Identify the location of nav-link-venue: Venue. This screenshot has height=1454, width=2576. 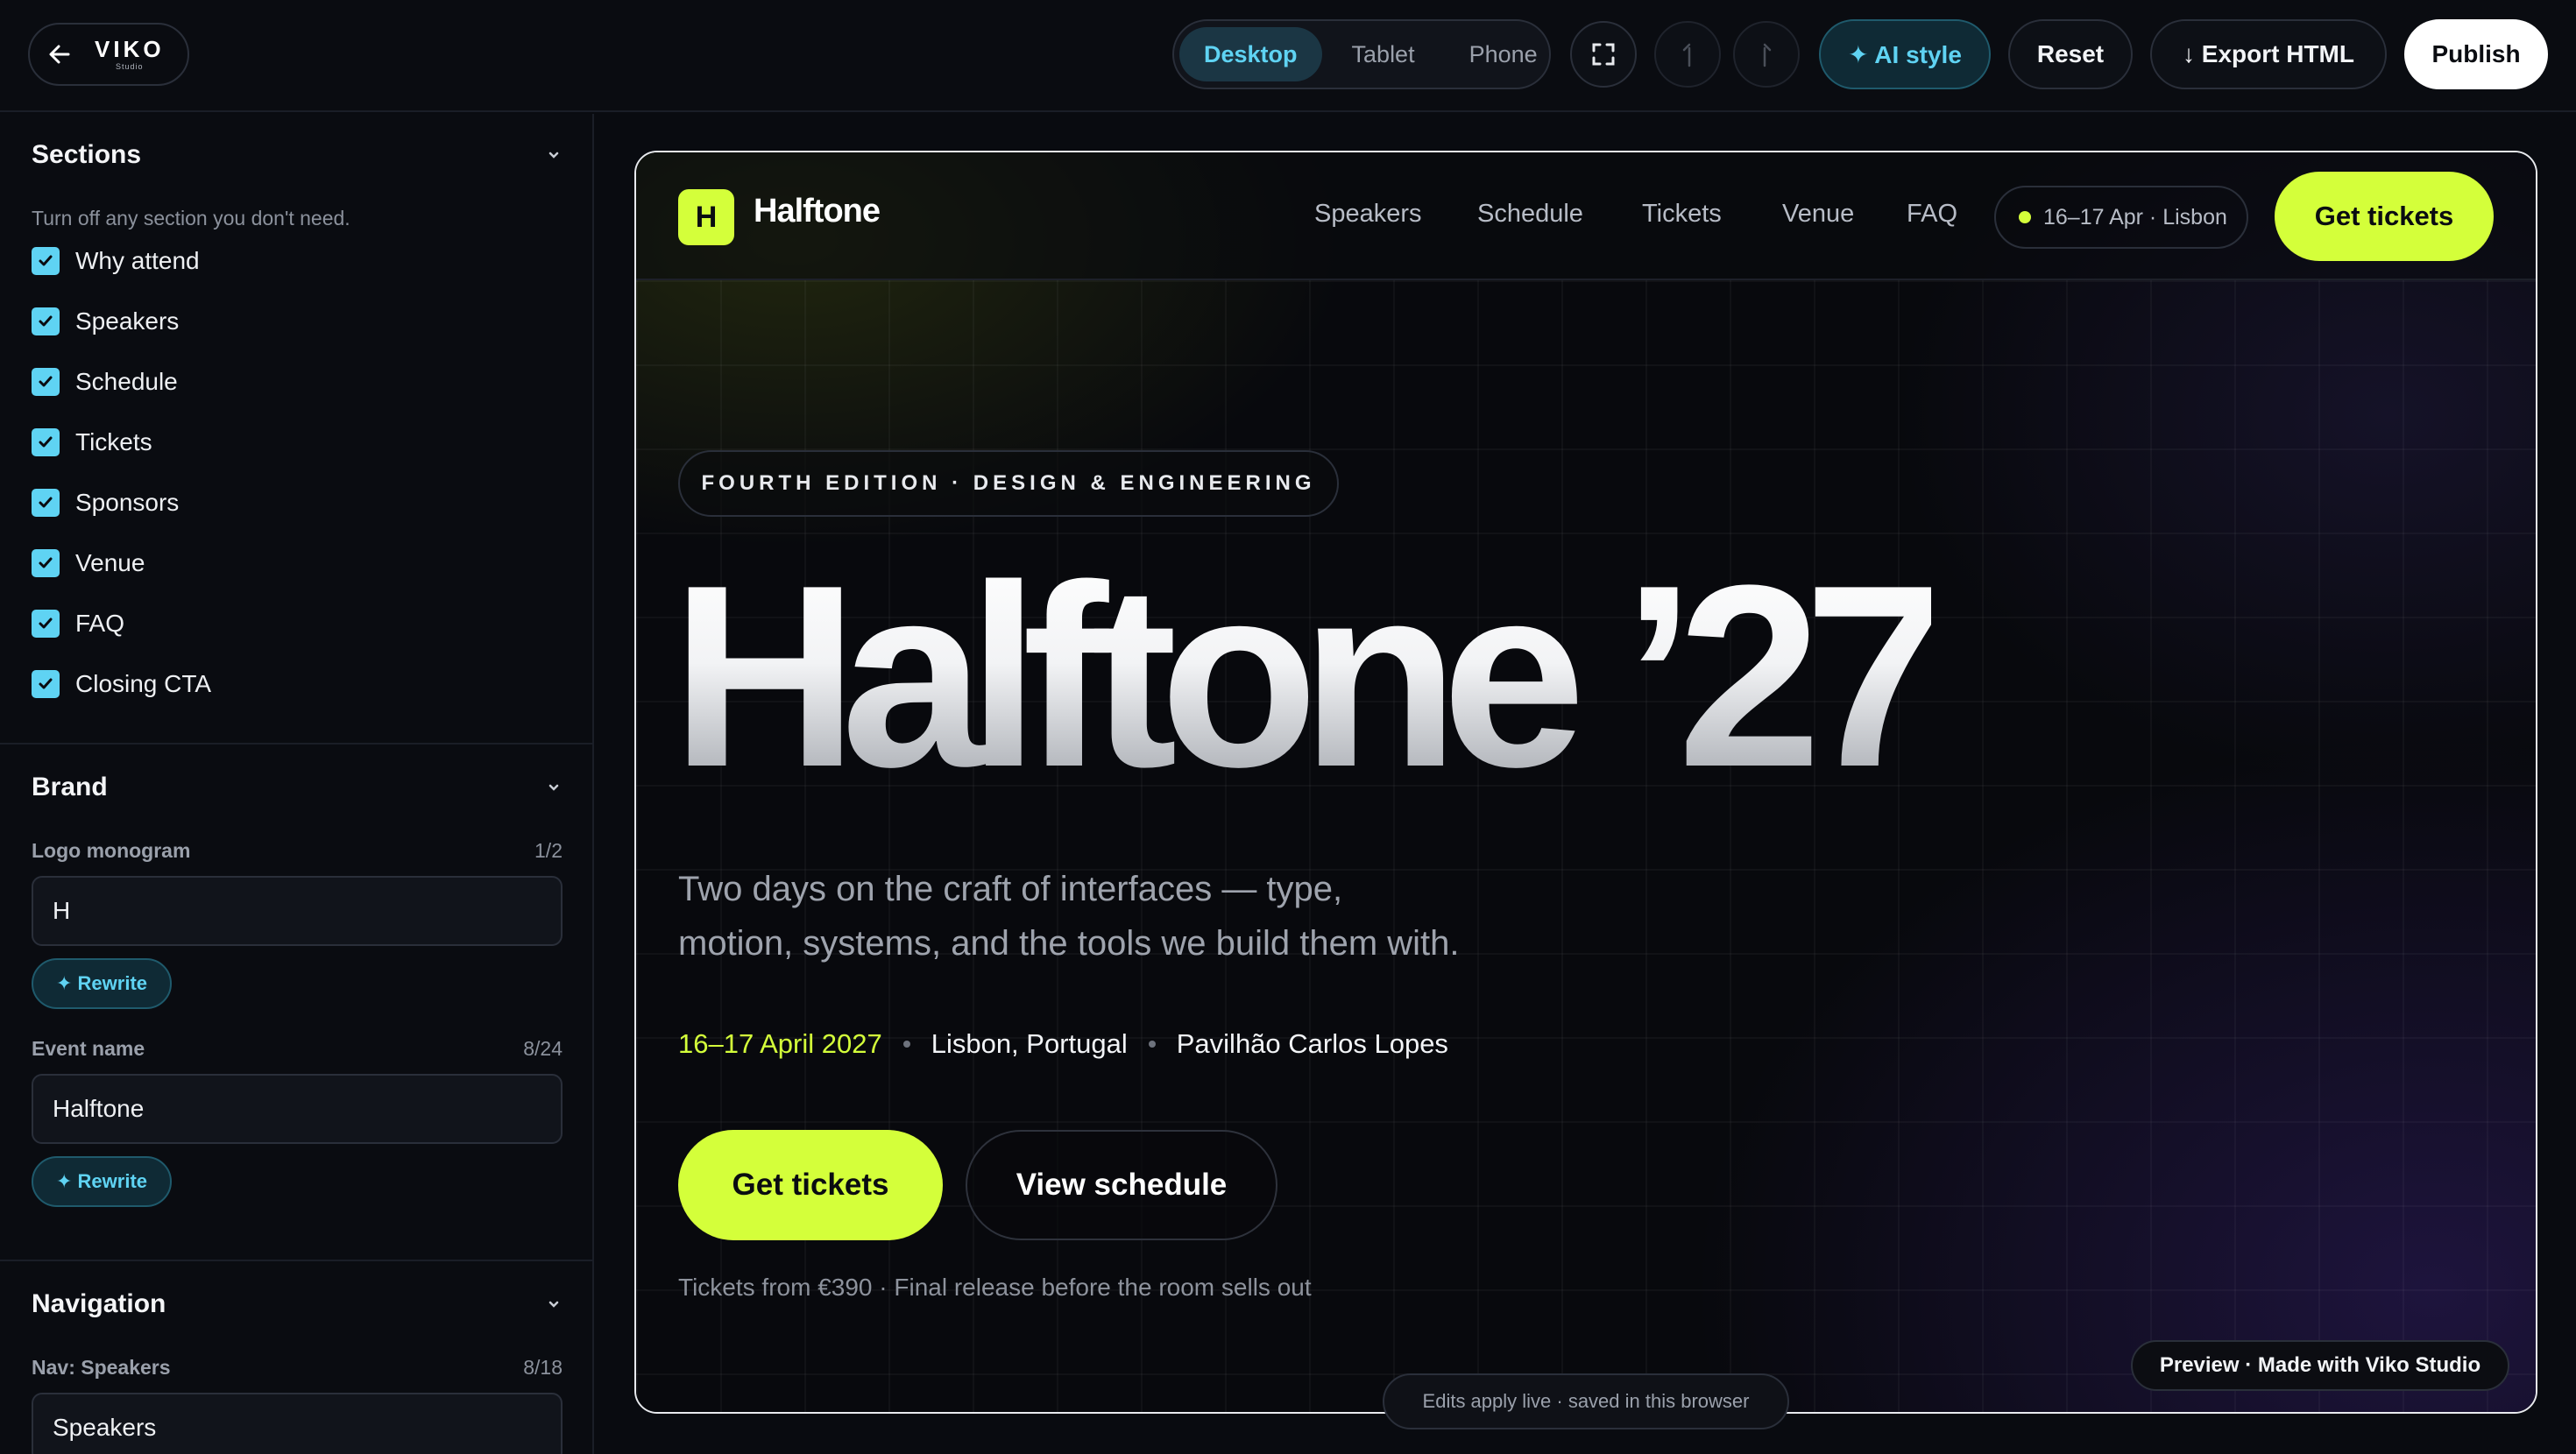
(1818, 214).